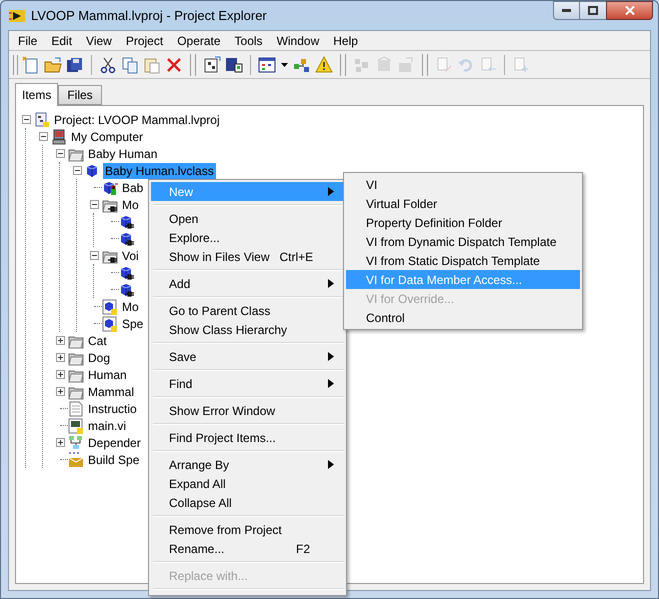  What do you see at coordinates (130, 256) in the screenshot?
I see `tree-item: Voi` at bounding box center [130, 256].